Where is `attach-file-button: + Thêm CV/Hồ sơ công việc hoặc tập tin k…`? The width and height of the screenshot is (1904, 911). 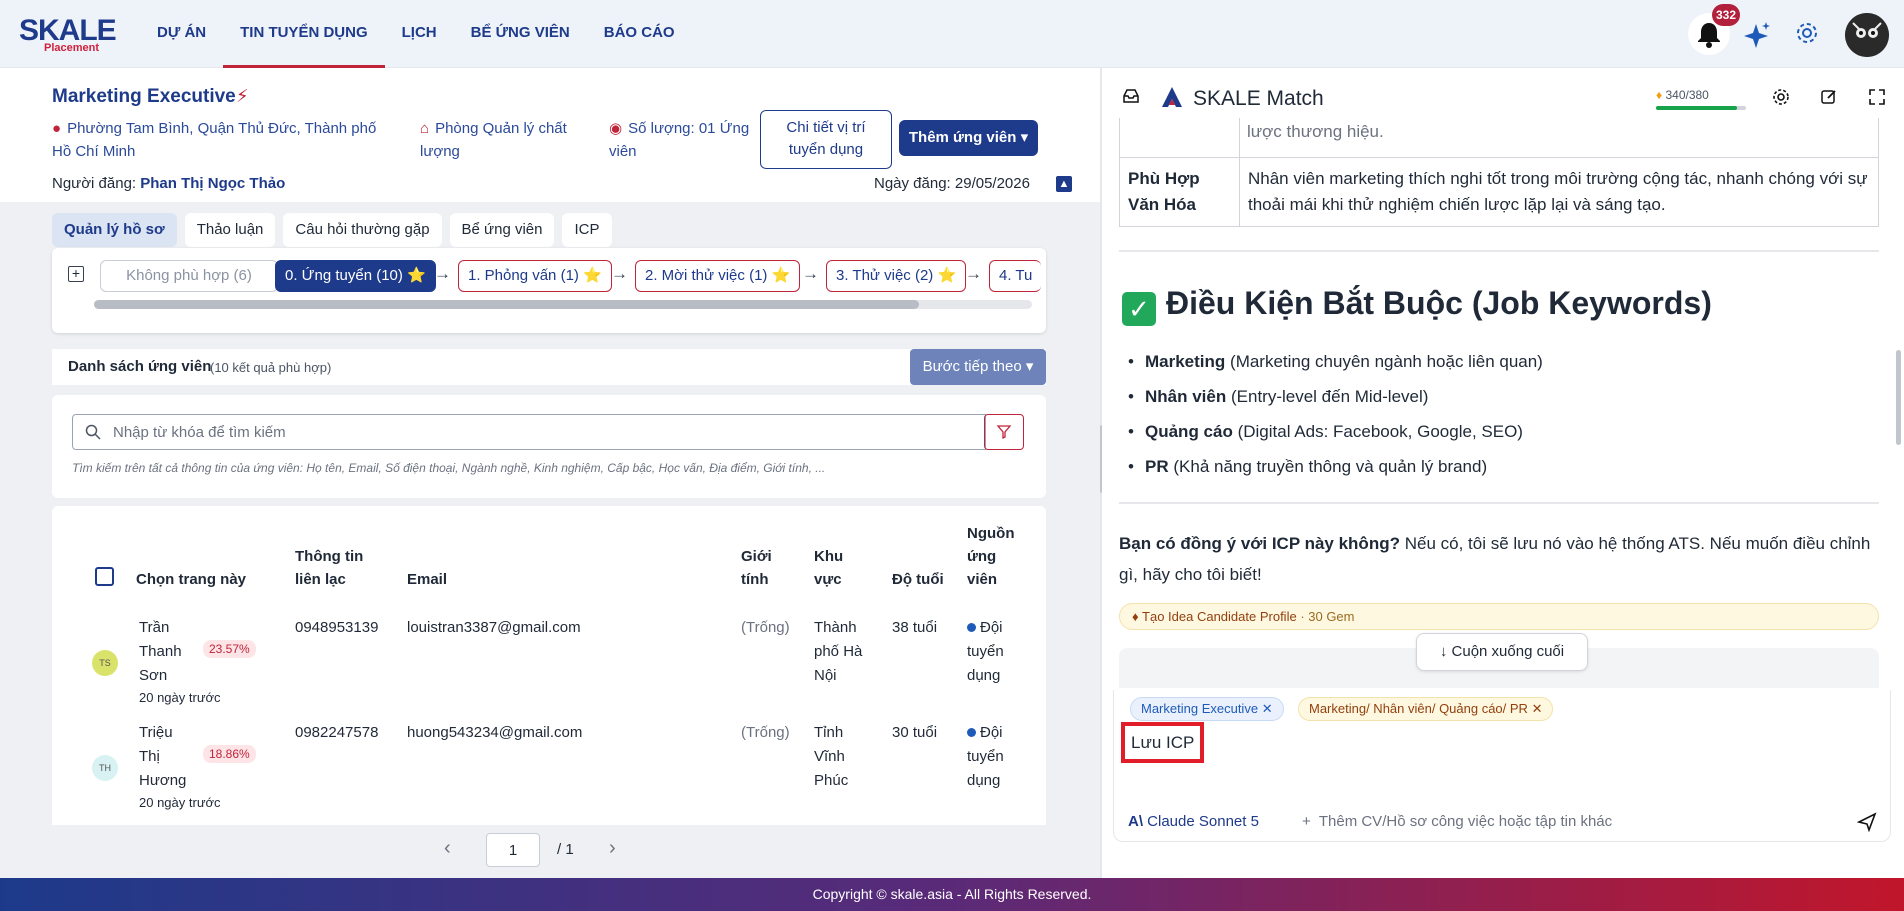 attach-file-button: + Thêm CV/Hồ sơ công việc hoặc tập tin k… is located at coordinates (1457, 821).